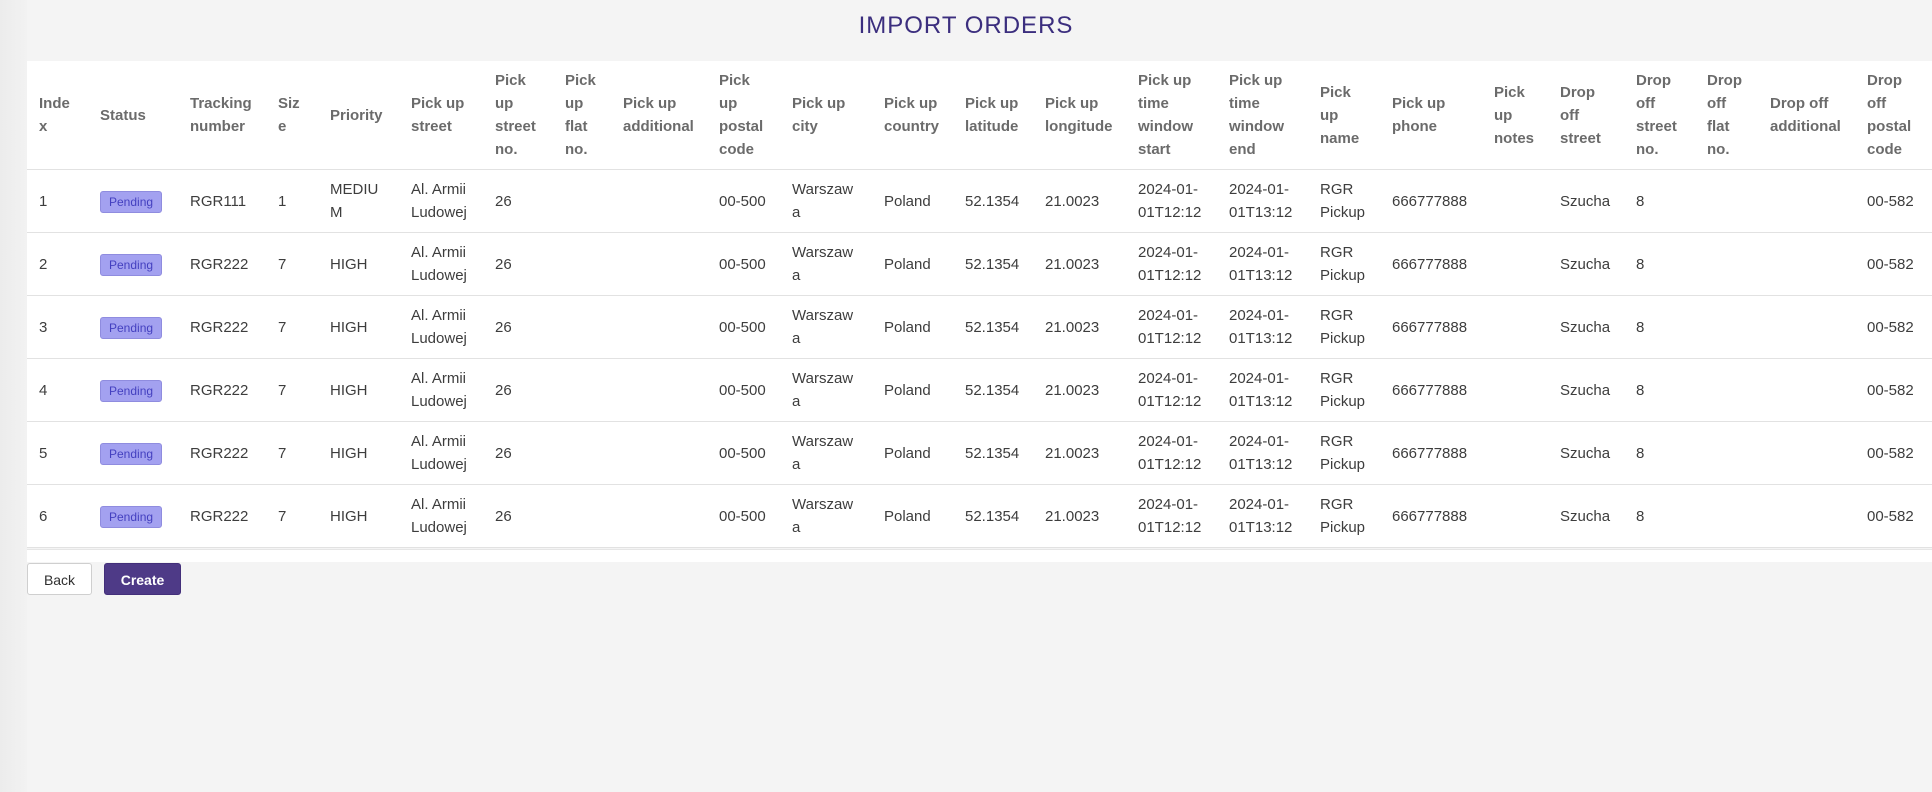  I want to click on table-cell: RGR111, so click(222, 201).